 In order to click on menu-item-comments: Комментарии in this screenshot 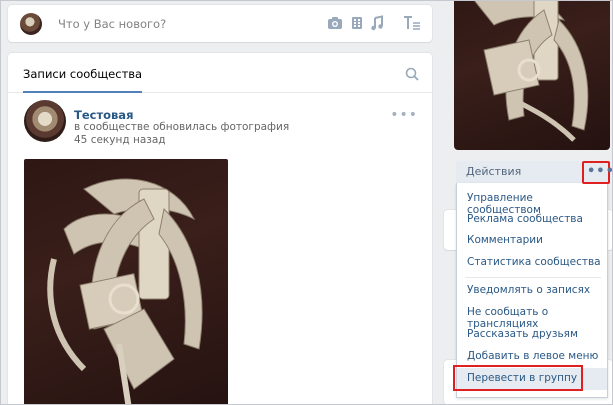, I will do `click(532, 241)`.